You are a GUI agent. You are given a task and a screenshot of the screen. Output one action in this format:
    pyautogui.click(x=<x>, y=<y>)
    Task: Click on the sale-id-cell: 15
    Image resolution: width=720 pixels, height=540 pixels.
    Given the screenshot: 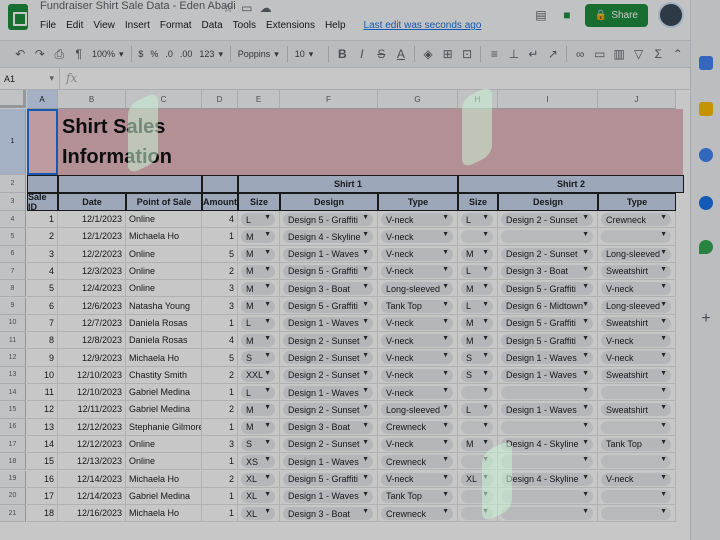 What is the action you would take?
    pyautogui.click(x=42, y=462)
    